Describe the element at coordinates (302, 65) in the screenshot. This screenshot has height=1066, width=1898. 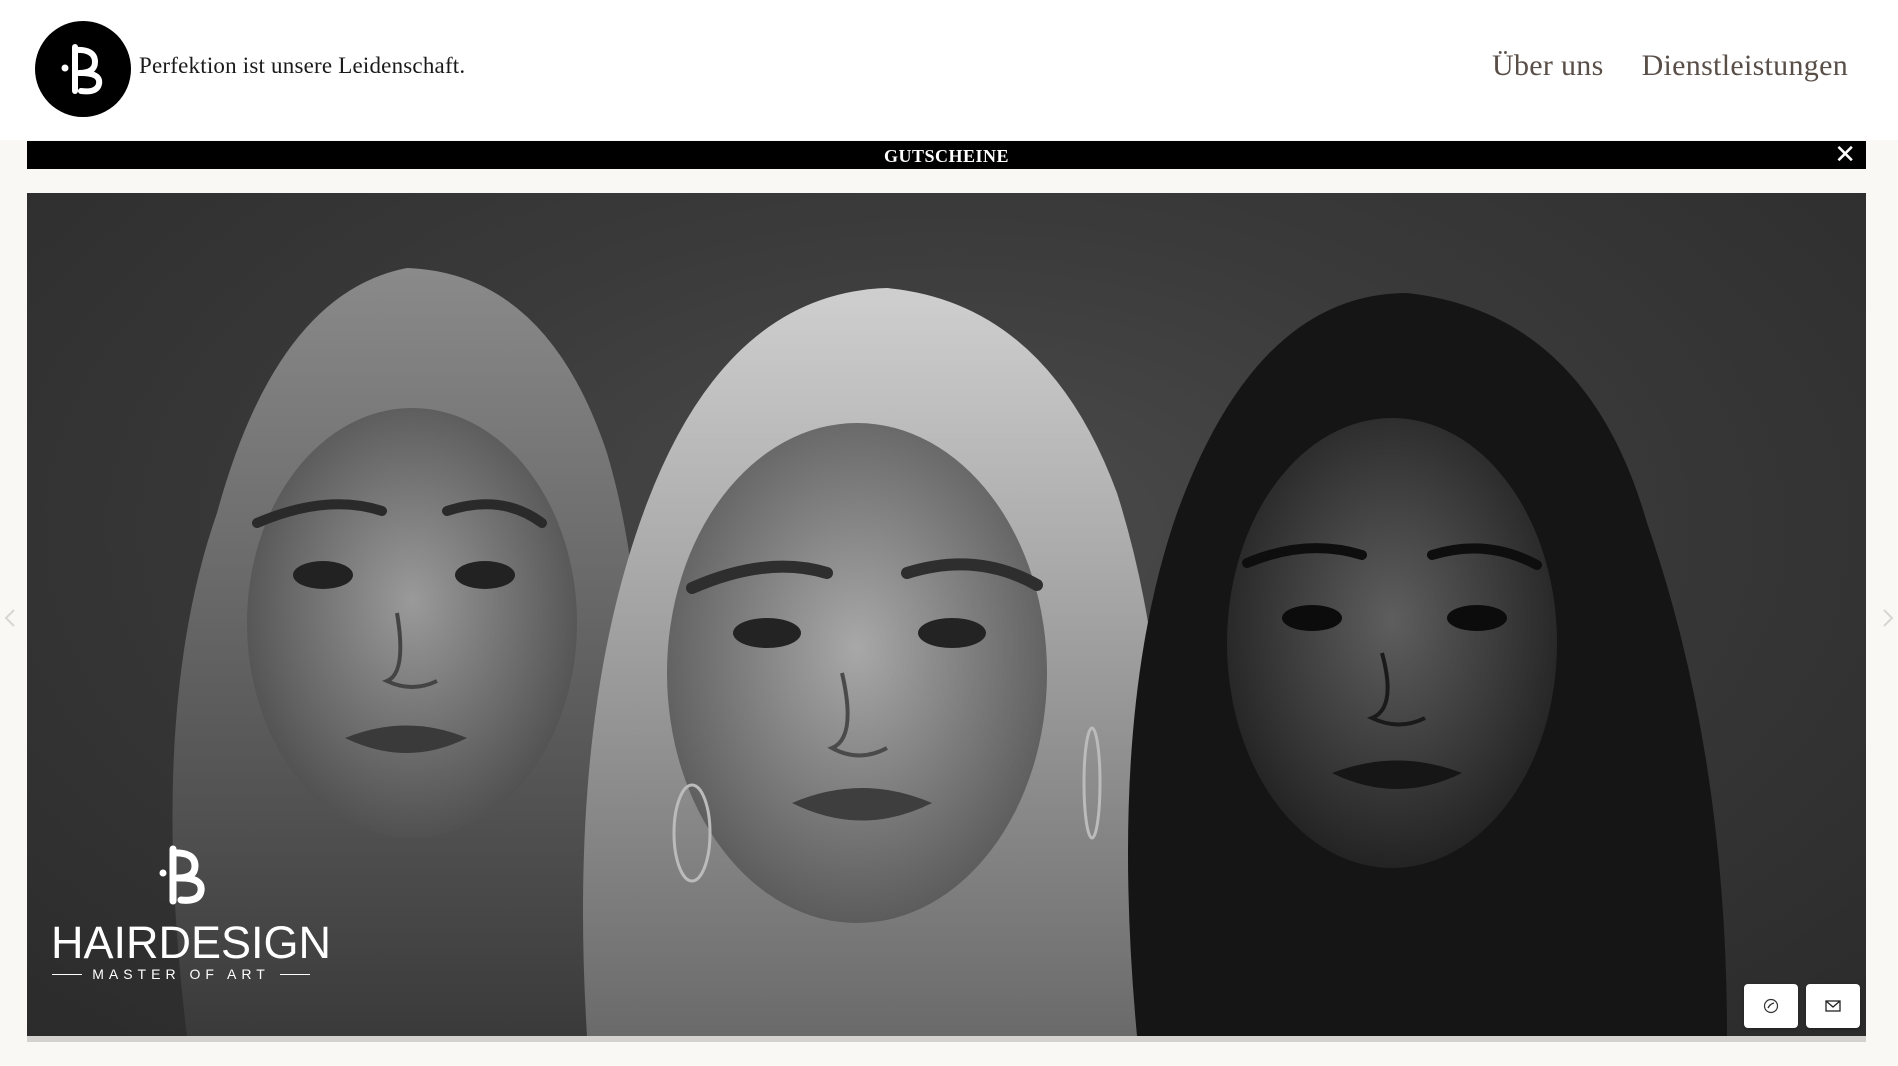
I see `tagline: Perfektion ist unsere Leidenschaft.` at that location.